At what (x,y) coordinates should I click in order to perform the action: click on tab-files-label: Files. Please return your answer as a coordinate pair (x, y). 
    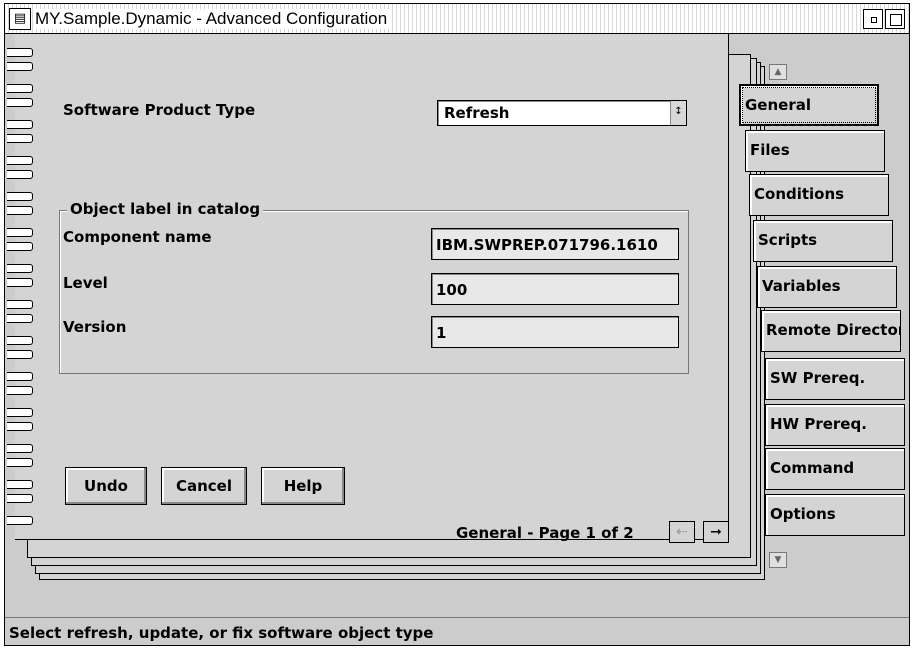
    Looking at the image, I should click on (770, 150).